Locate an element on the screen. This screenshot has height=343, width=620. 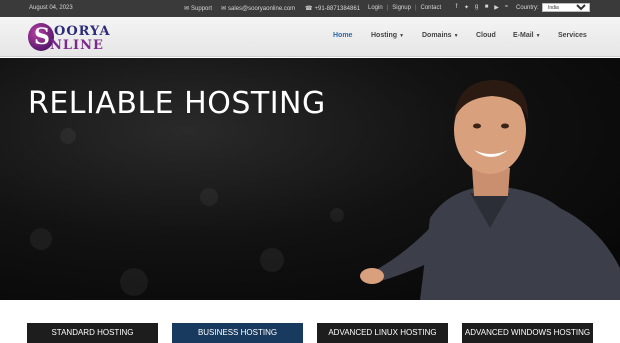
nav-hosting: Hosting ▼ is located at coordinates (387, 35).